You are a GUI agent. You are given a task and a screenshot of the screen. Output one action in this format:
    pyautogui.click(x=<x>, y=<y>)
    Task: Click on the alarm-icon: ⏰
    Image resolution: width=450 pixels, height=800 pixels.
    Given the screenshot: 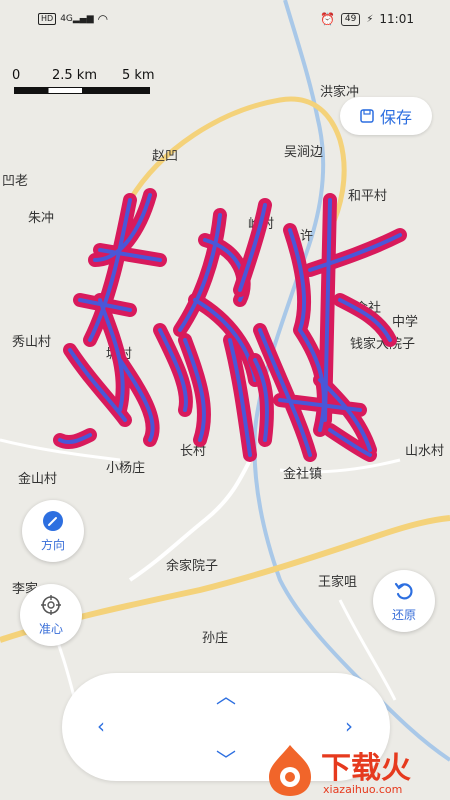 What is the action you would take?
    pyautogui.click(x=327, y=19)
    